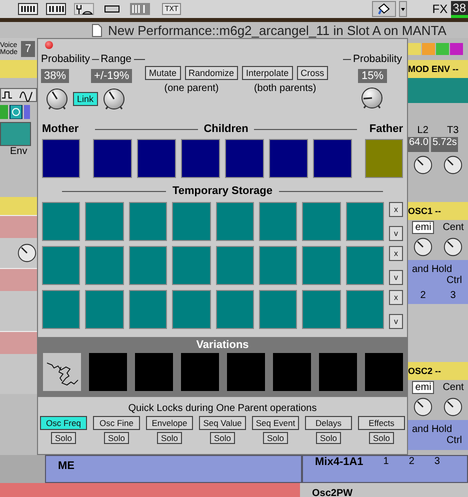 This screenshot has width=468, height=497. Describe the element at coordinates (63, 423) in the screenshot. I see `lock-toggle: Osc Freq` at that location.